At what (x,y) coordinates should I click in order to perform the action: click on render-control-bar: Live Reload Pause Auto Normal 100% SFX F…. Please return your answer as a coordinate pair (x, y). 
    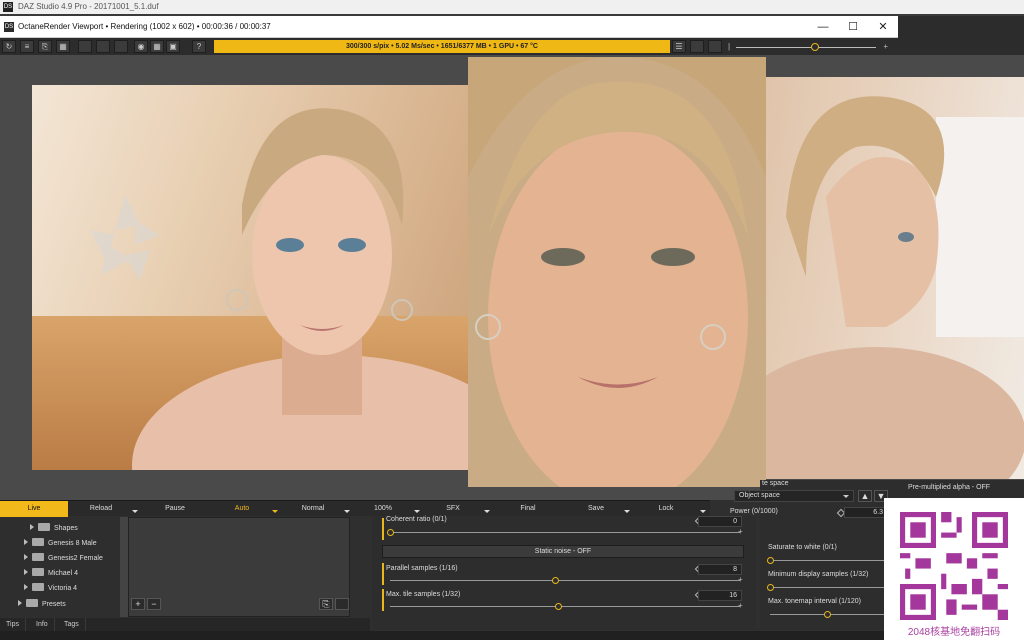
    Looking at the image, I should click on (355, 508).